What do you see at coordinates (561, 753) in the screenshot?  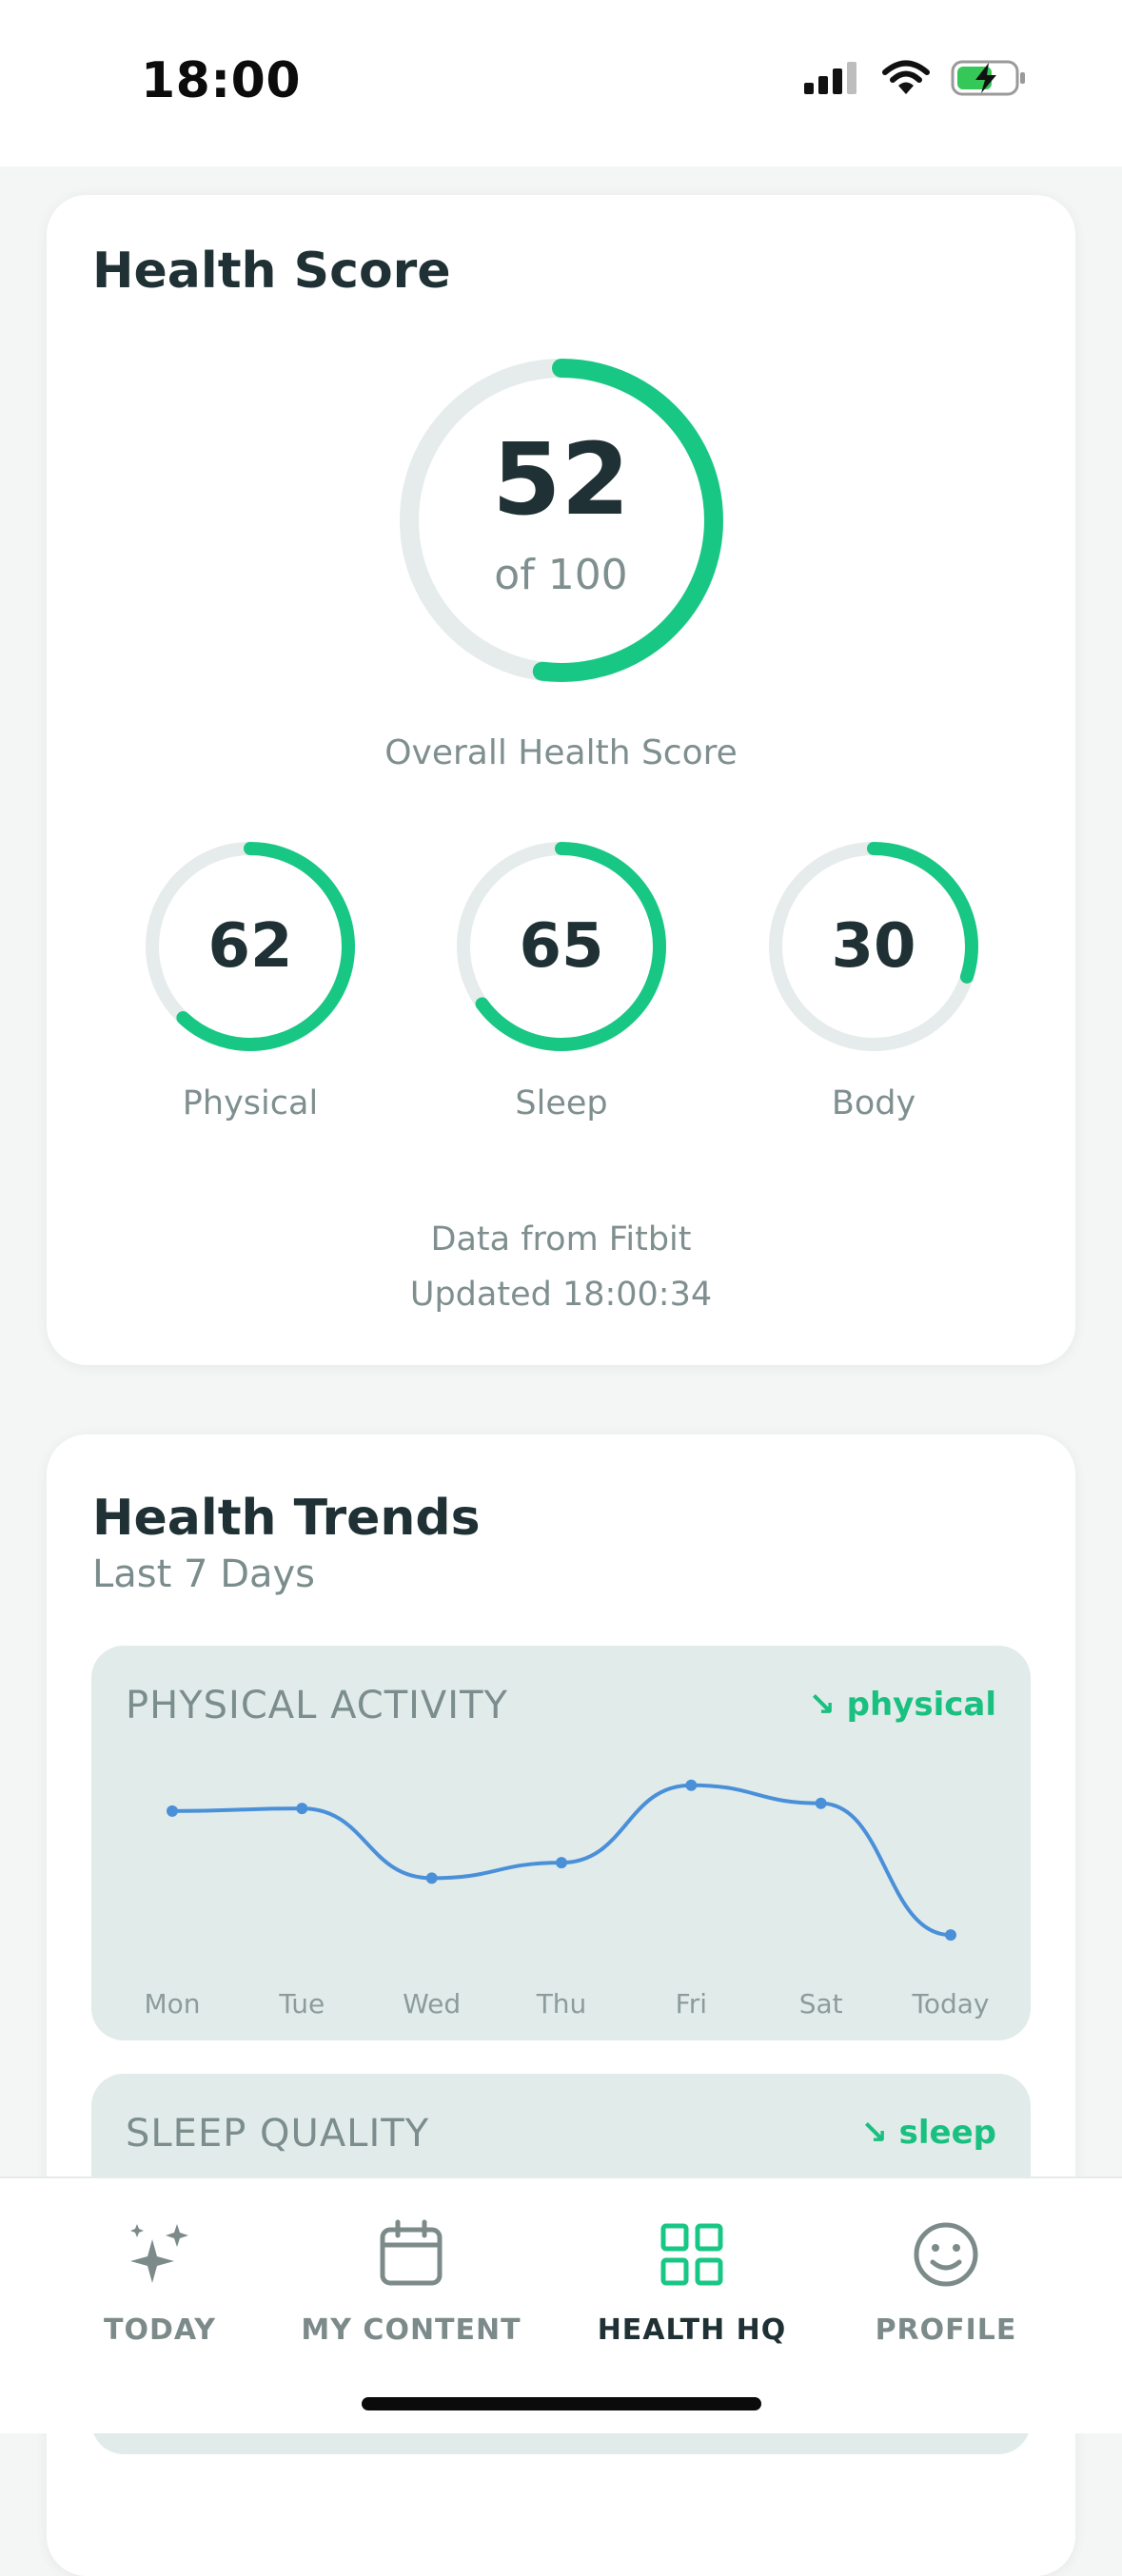 I see `overall-score-label: Overall Health Score` at bounding box center [561, 753].